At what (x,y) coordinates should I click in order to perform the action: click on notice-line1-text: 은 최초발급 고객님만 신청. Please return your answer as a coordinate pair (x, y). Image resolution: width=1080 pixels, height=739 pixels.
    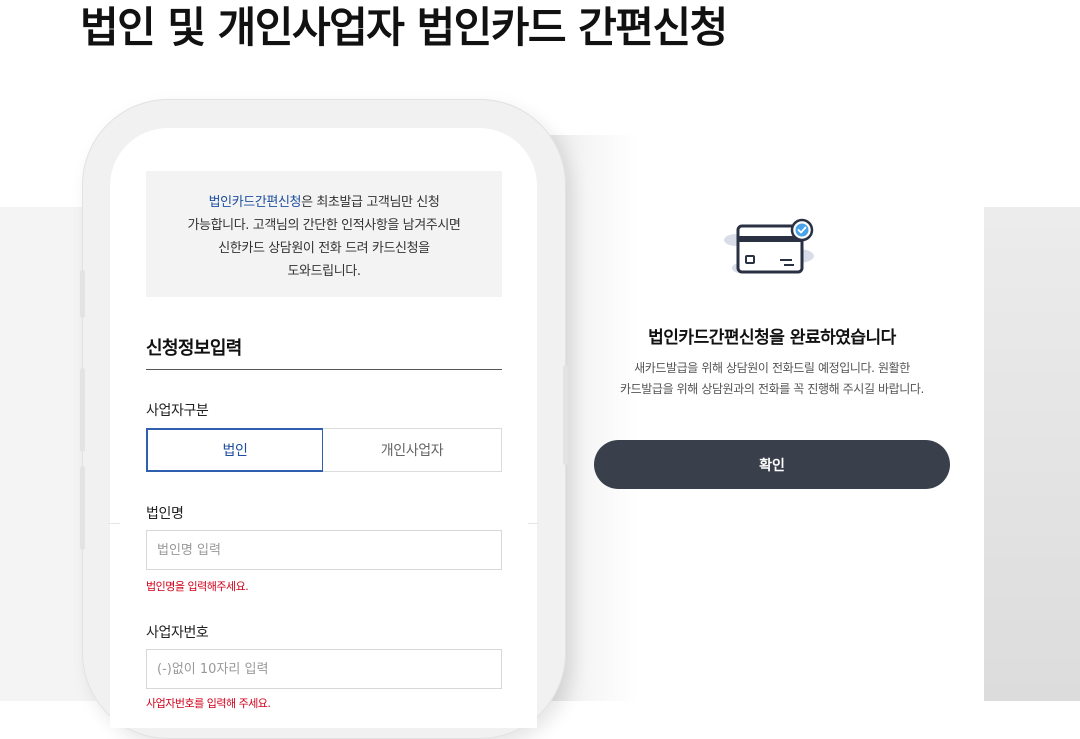
    Looking at the image, I should click on (370, 202).